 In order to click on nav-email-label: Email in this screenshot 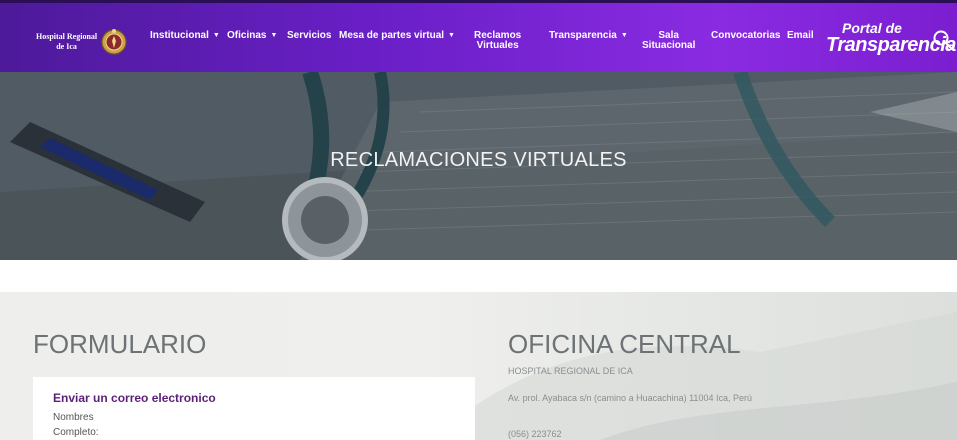, I will do `click(800, 35)`.